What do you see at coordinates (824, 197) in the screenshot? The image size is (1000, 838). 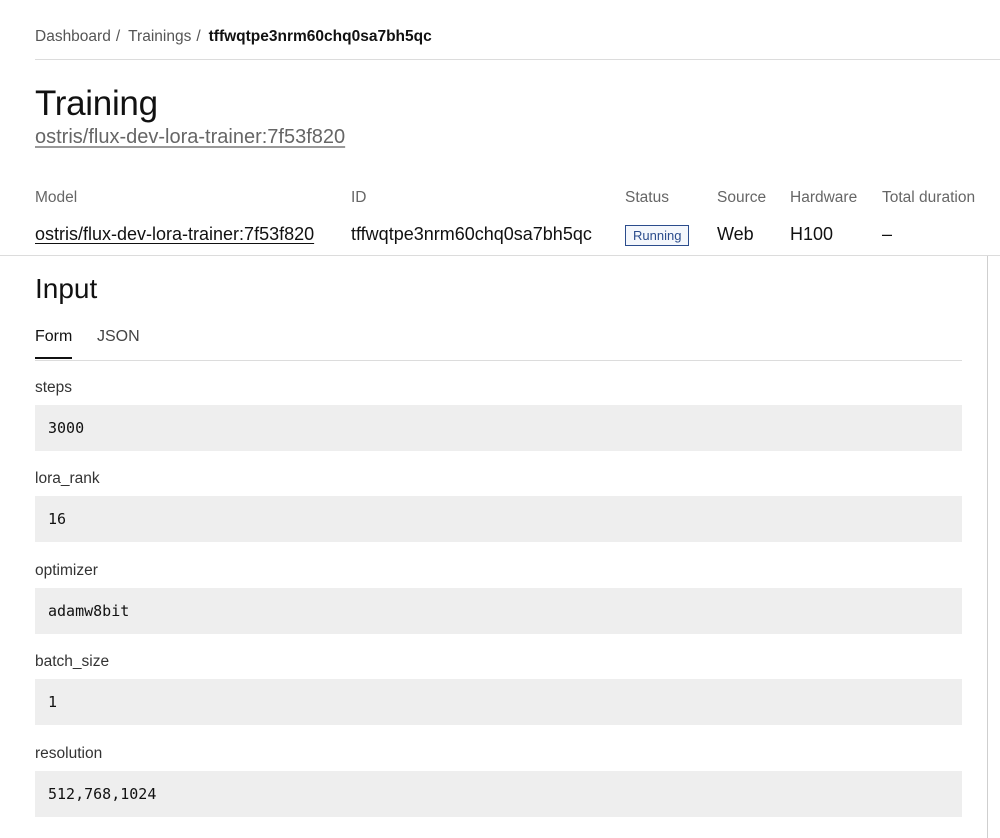 I see `meta-hardware-label: Hardware` at bounding box center [824, 197].